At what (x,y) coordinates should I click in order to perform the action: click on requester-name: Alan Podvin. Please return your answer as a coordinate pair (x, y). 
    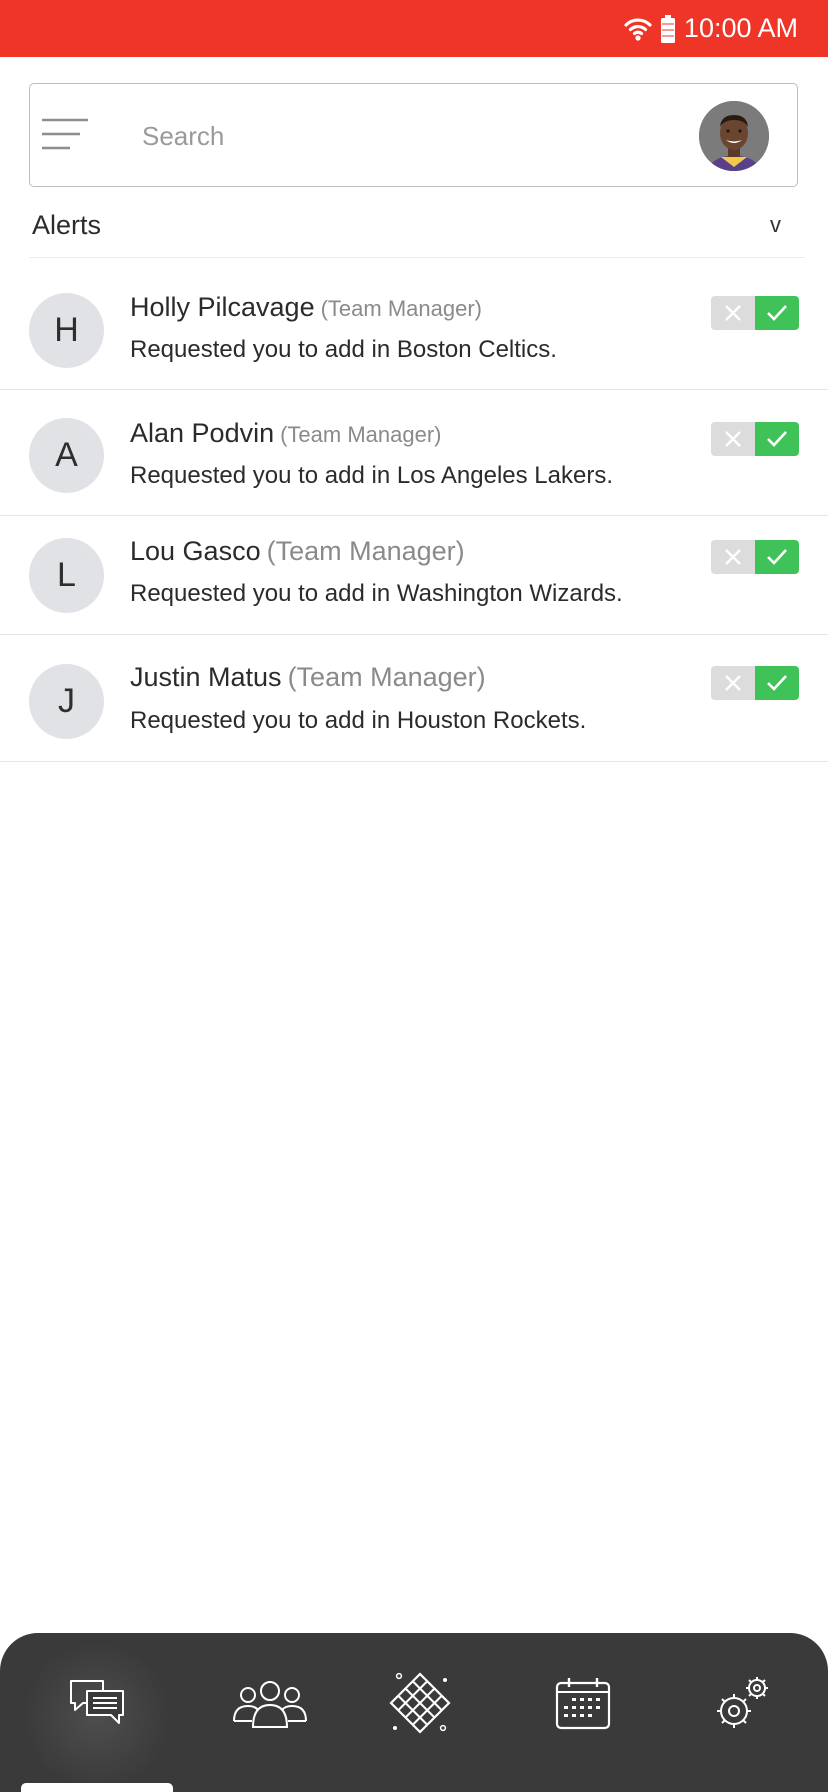
    Looking at the image, I should click on (202, 433).